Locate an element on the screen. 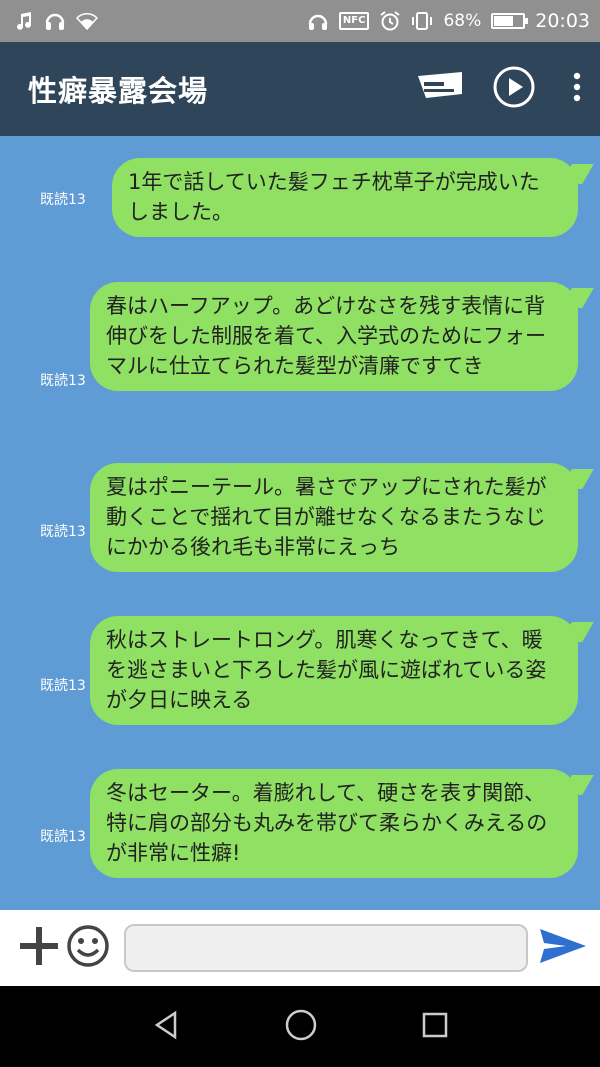  status-bar: NFC 68% 20:03 is located at coordinates (300, 21).